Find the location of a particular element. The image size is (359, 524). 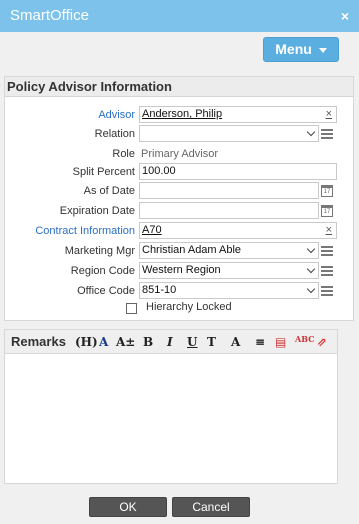

role-row: Role Primary Advisor is located at coordinates (179, 154).